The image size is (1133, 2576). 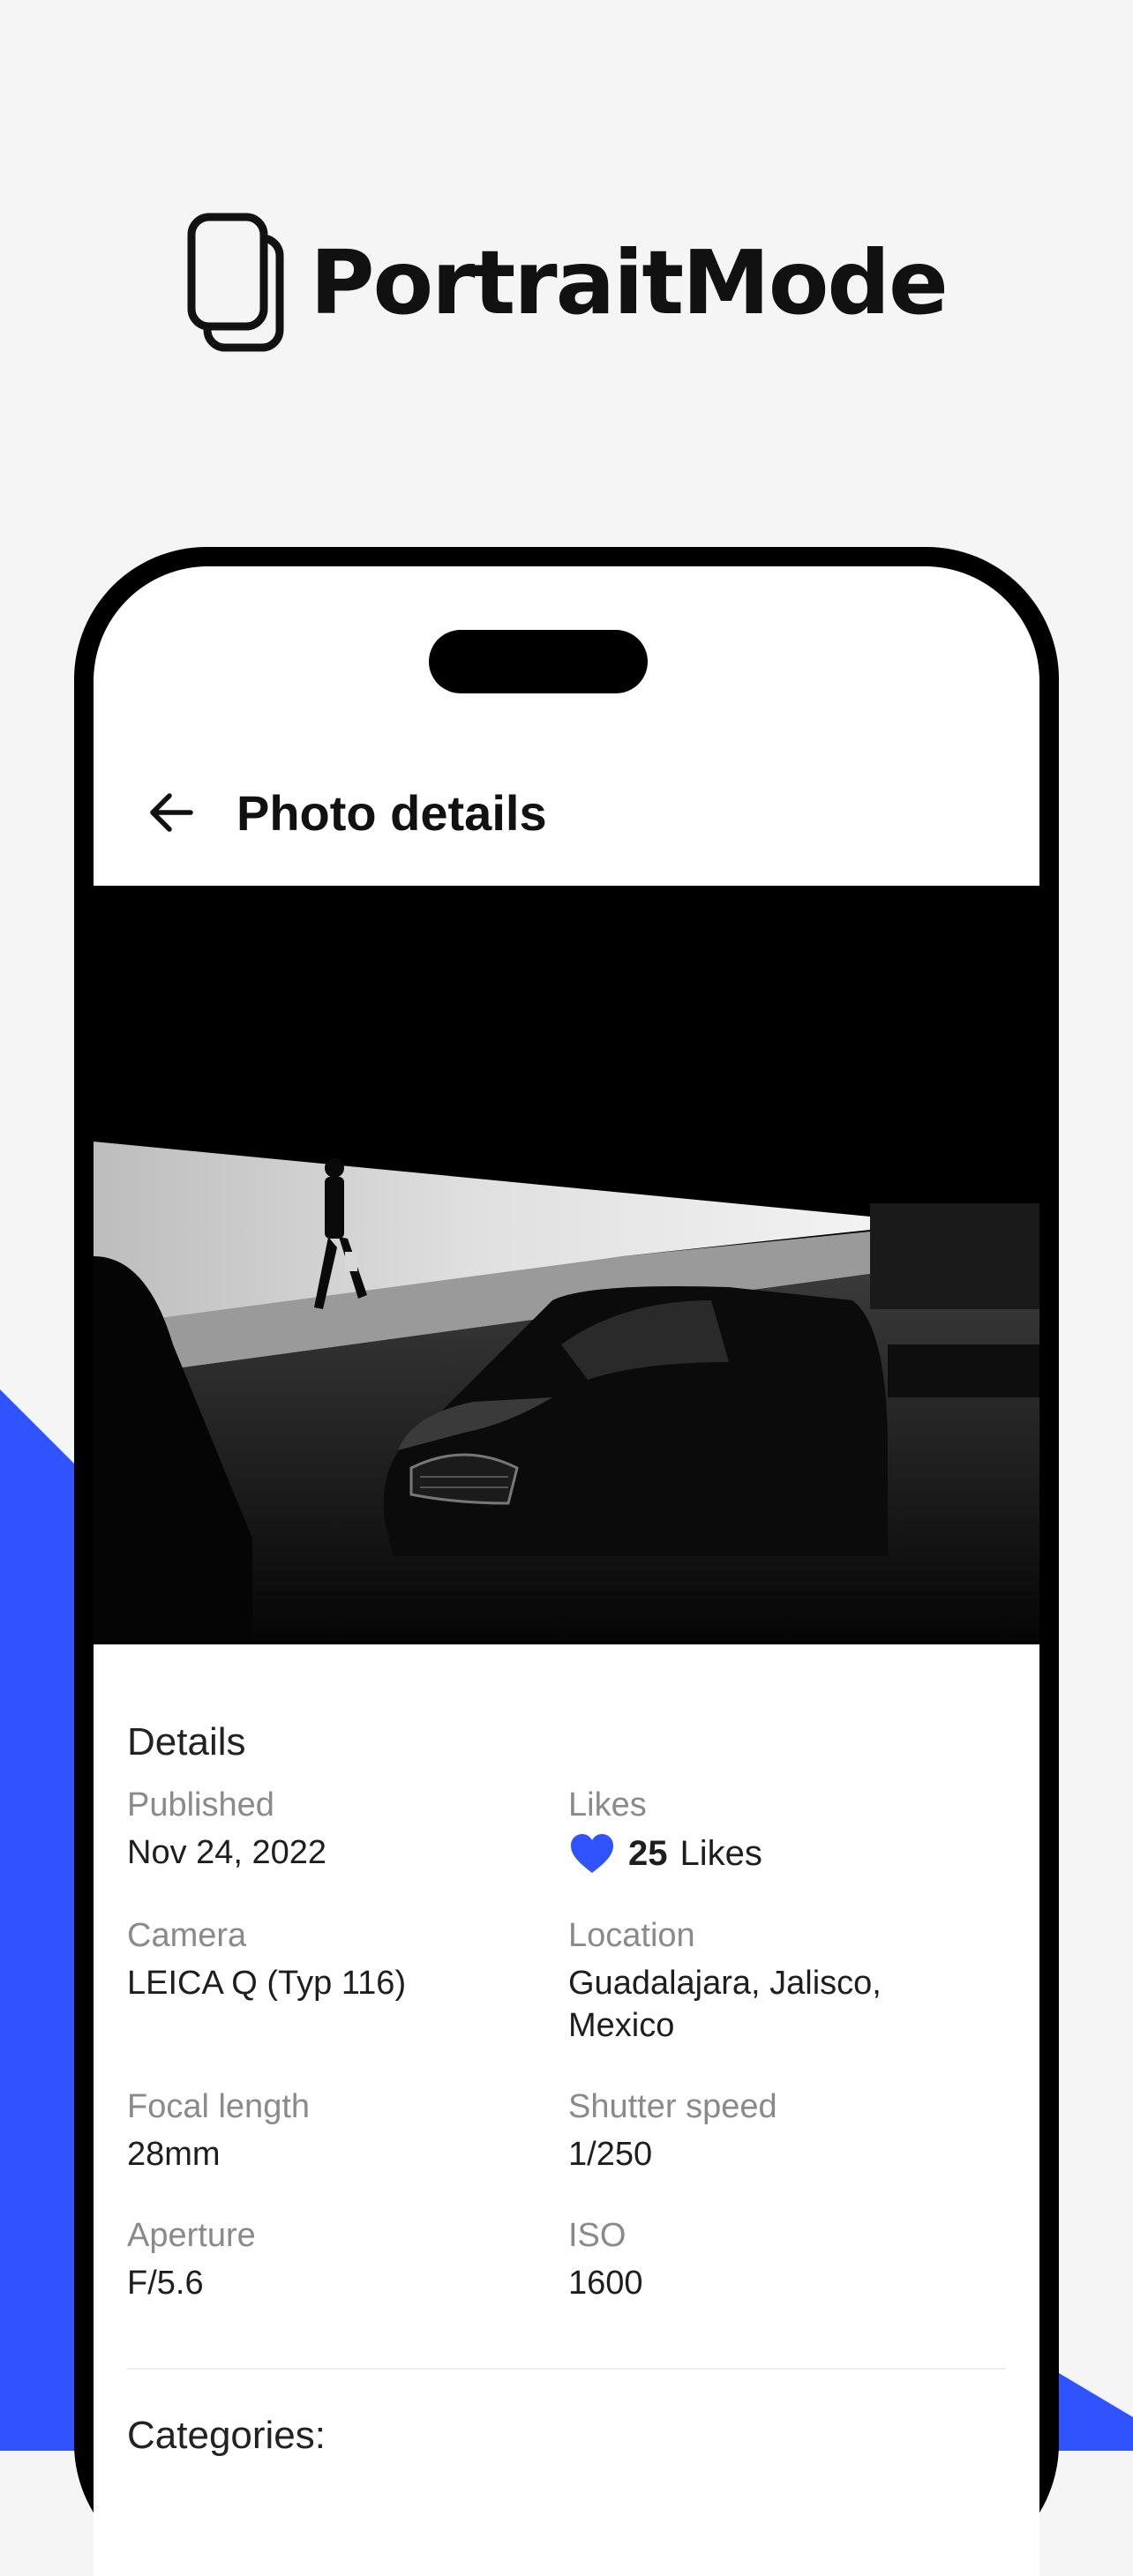 I want to click on section-divider, so click(x=566, y=2369).